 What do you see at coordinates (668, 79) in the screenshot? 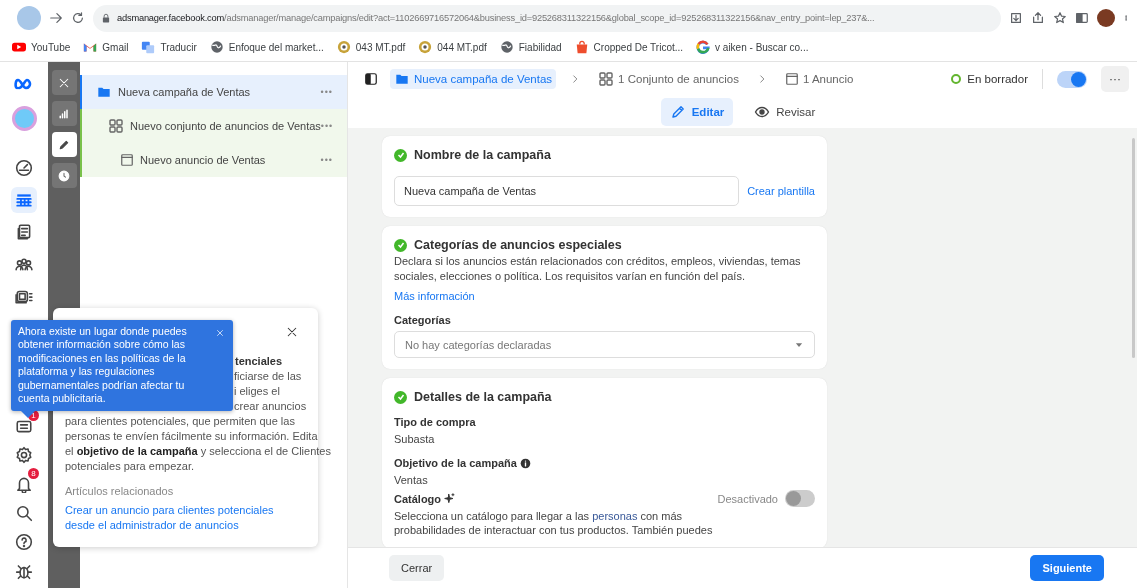
I see `breadcrumb-link: 1 Conjunto de anuncios` at bounding box center [668, 79].